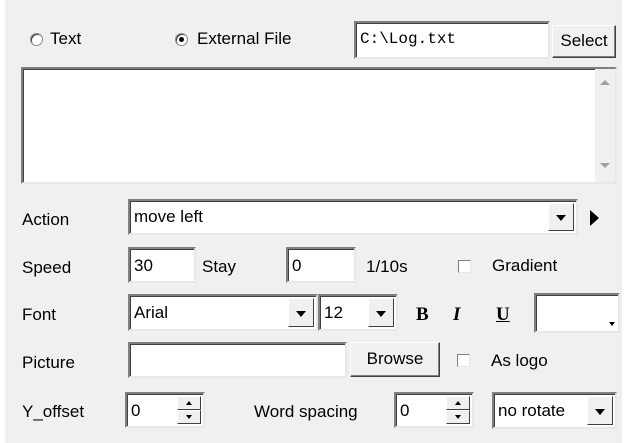  I want to click on underline-button: U, so click(503, 315).